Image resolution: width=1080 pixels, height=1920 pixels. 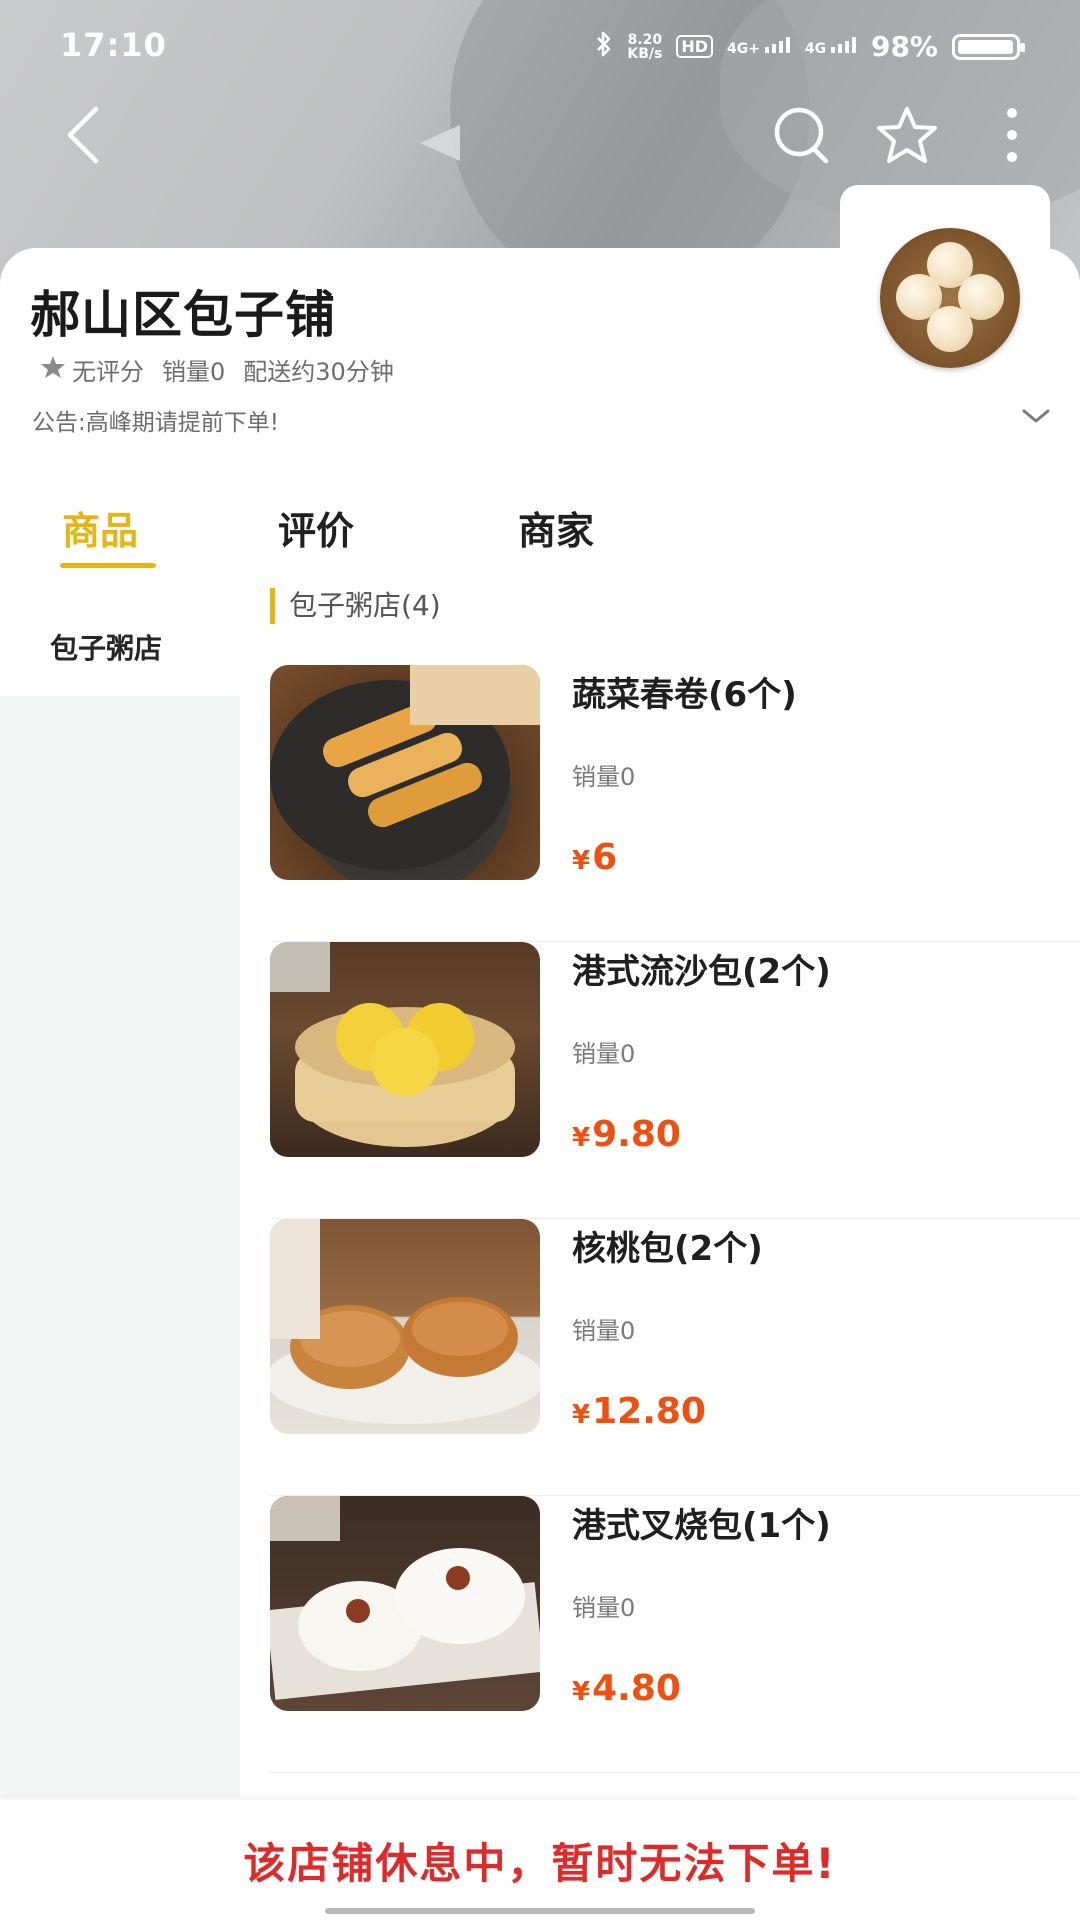 What do you see at coordinates (113, 45) in the screenshot?
I see `status-time: 17:10` at bounding box center [113, 45].